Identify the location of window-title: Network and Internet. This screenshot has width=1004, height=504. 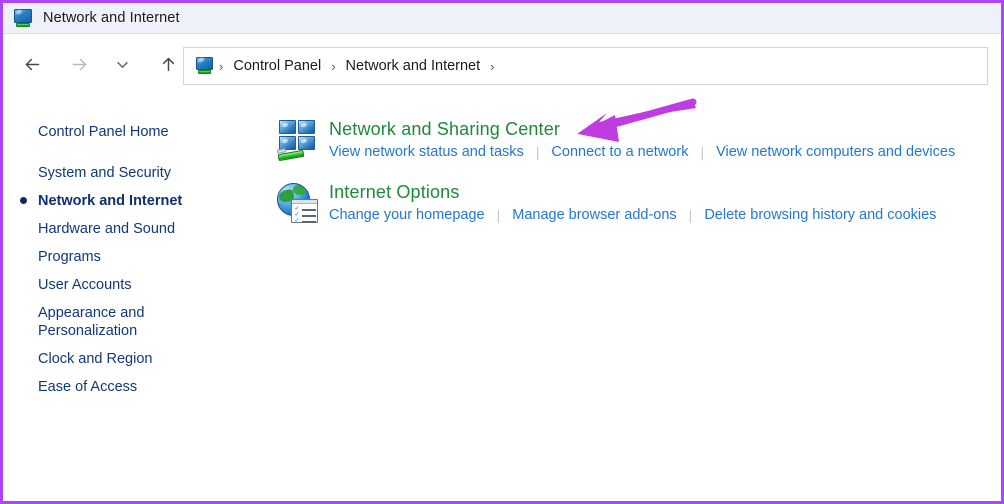
(111, 18).